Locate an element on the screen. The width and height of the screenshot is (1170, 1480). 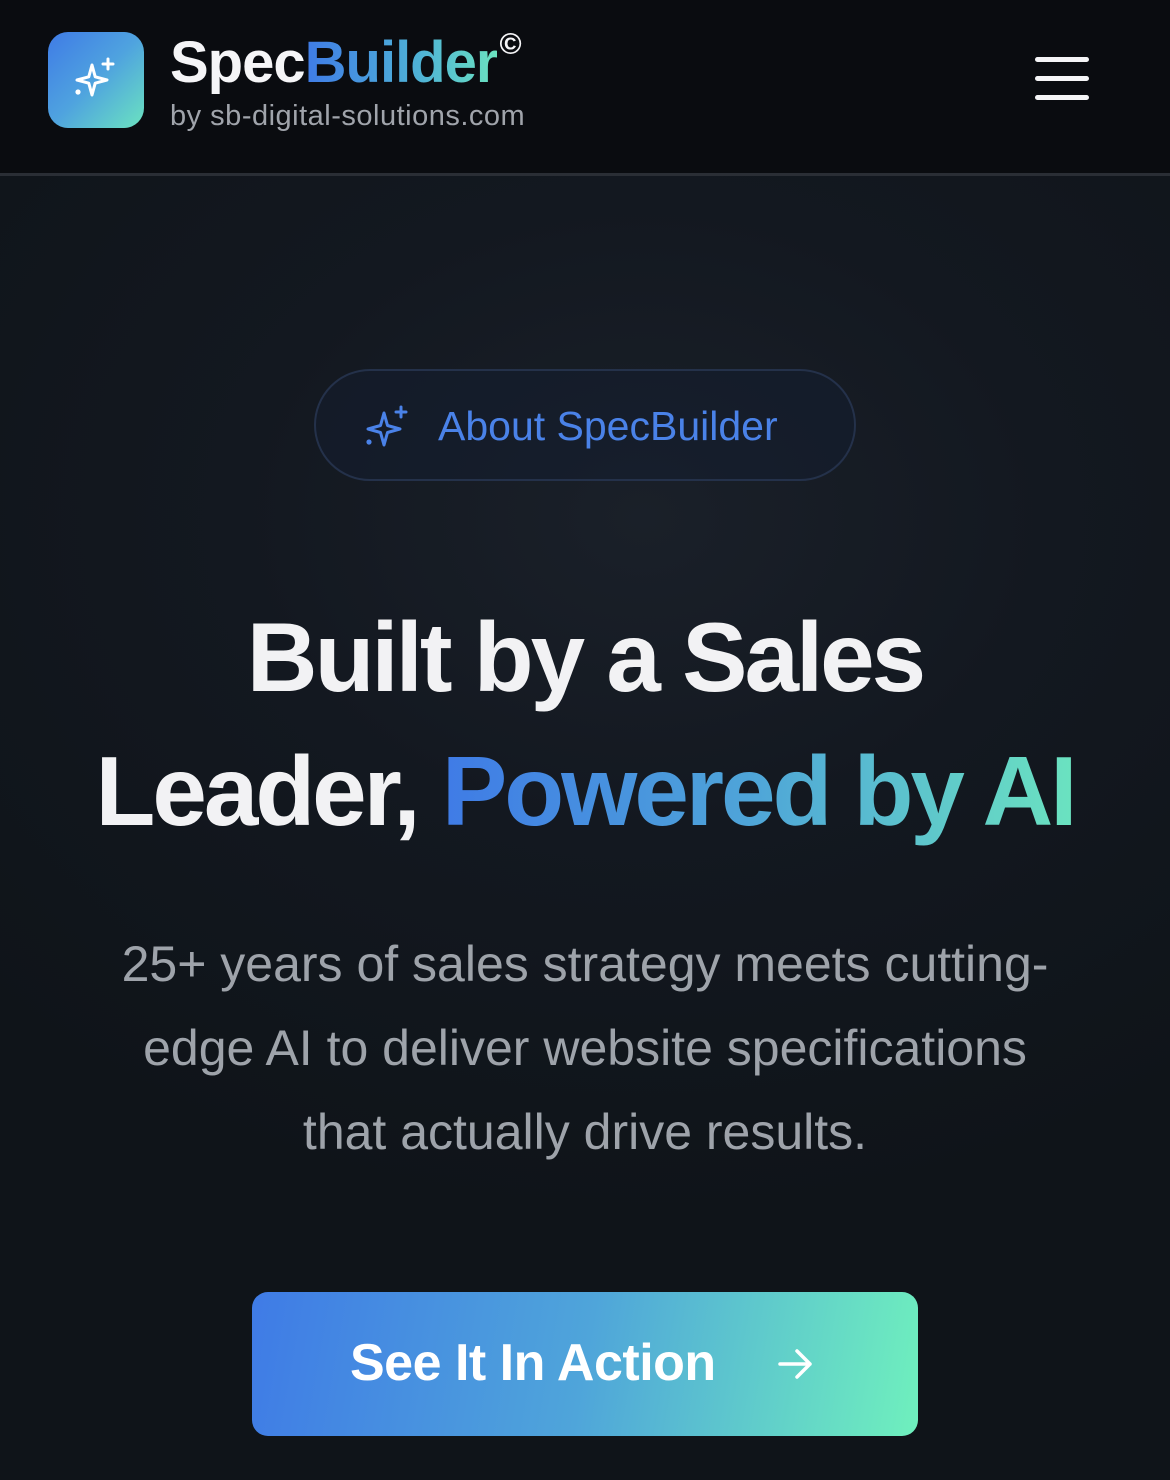
headline-accent: Powered by AI is located at coordinates (759, 791).